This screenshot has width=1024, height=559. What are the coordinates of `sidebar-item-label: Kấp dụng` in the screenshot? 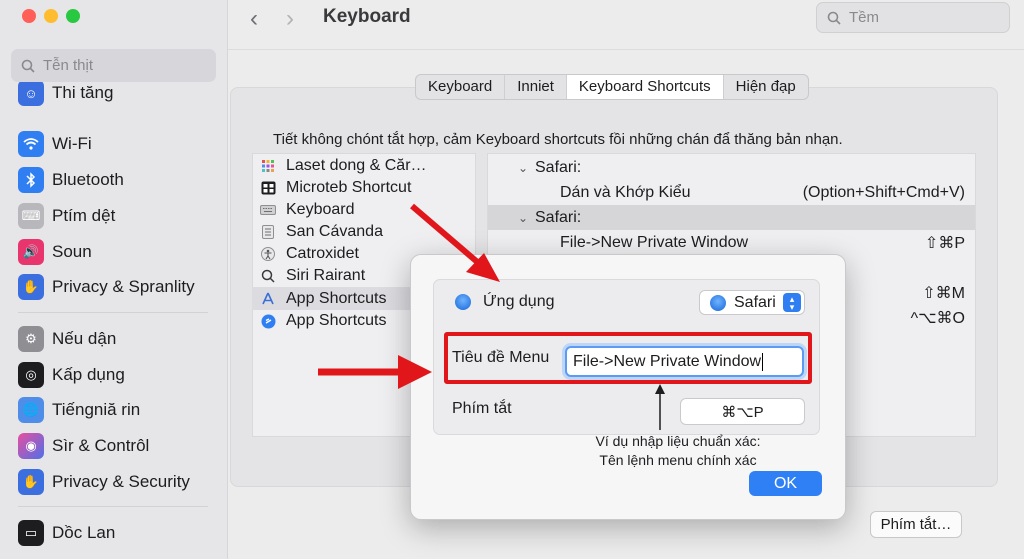 It's located at (88, 374).